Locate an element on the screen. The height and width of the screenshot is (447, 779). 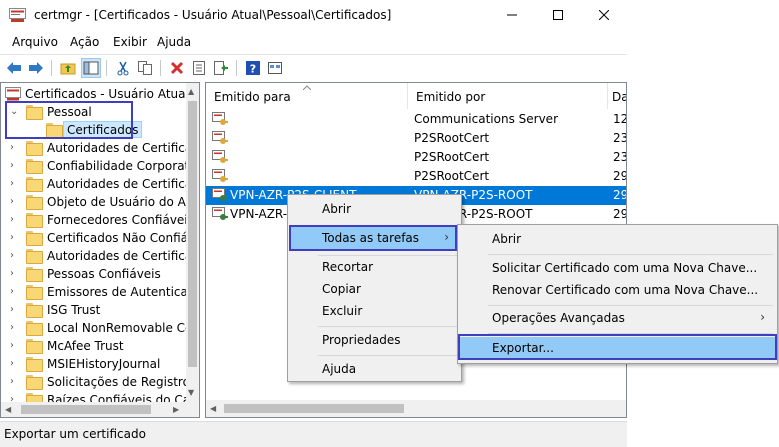
context-menu-excluir: Excluir is located at coordinates (374, 311).